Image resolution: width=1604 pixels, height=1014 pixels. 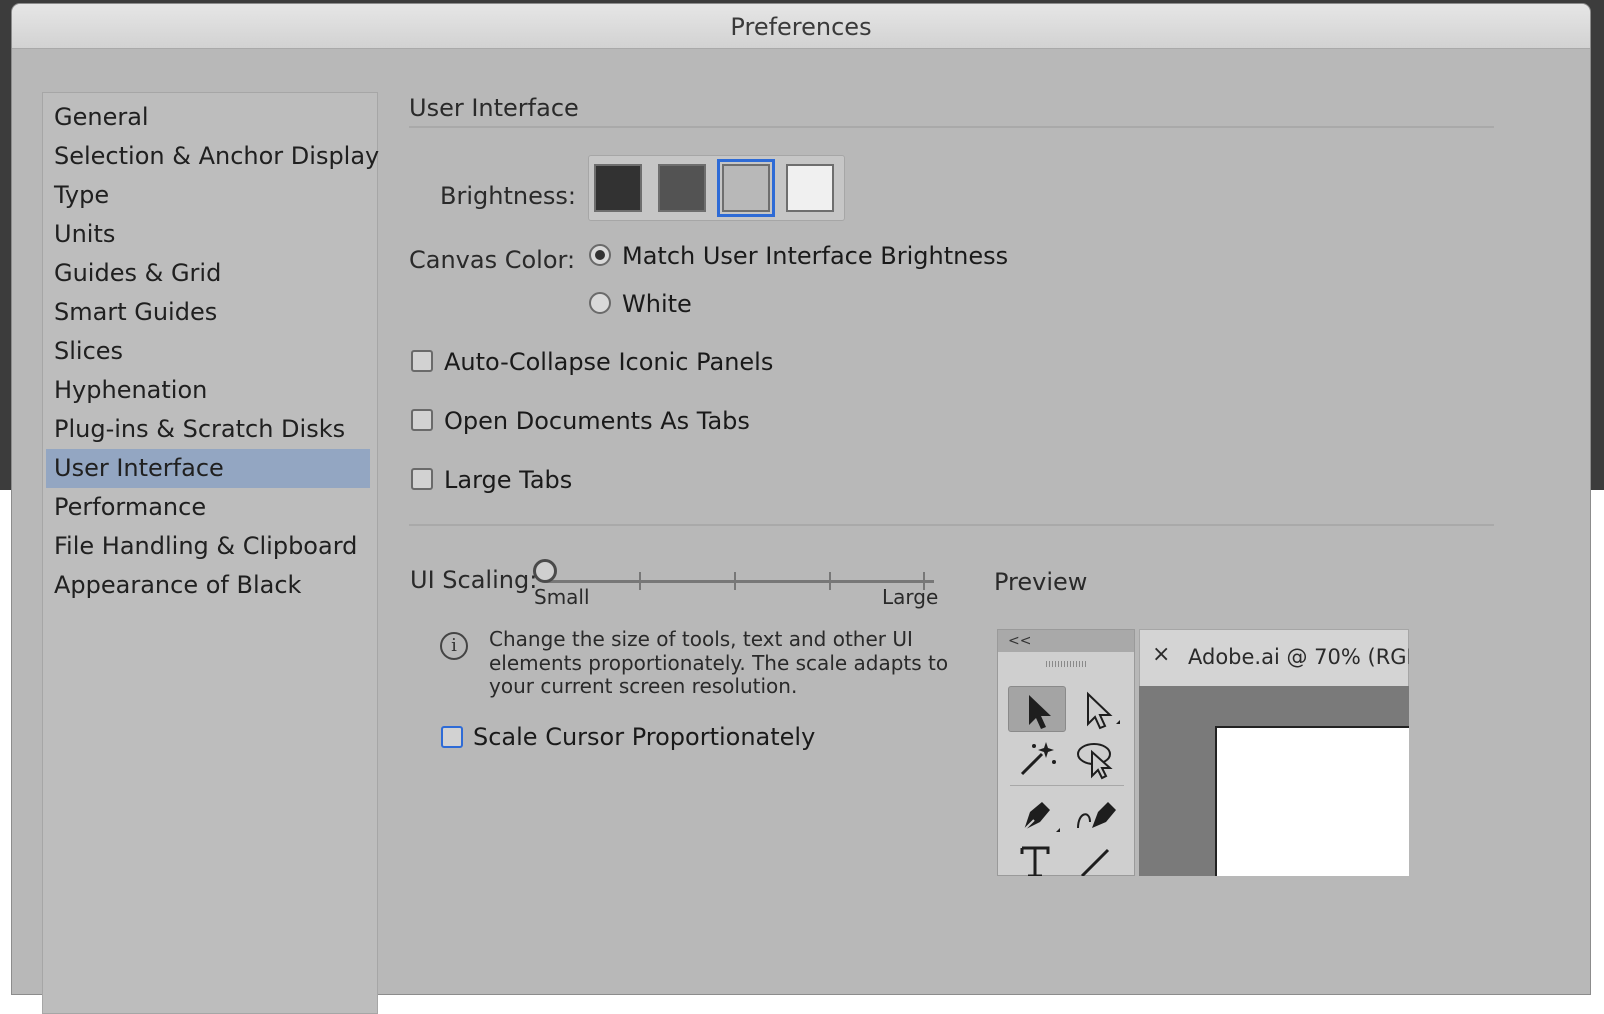 What do you see at coordinates (562, 597) in the screenshot?
I see `slider-min-label: Small` at bounding box center [562, 597].